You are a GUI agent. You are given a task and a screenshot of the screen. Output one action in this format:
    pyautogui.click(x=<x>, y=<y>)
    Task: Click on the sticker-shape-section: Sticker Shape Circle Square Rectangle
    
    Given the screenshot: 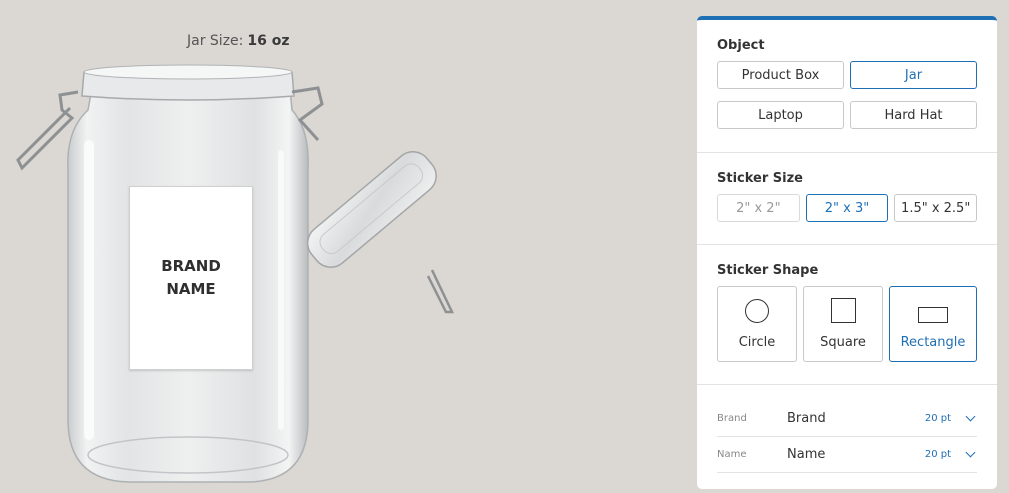 What is the action you would take?
    pyautogui.click(x=847, y=315)
    